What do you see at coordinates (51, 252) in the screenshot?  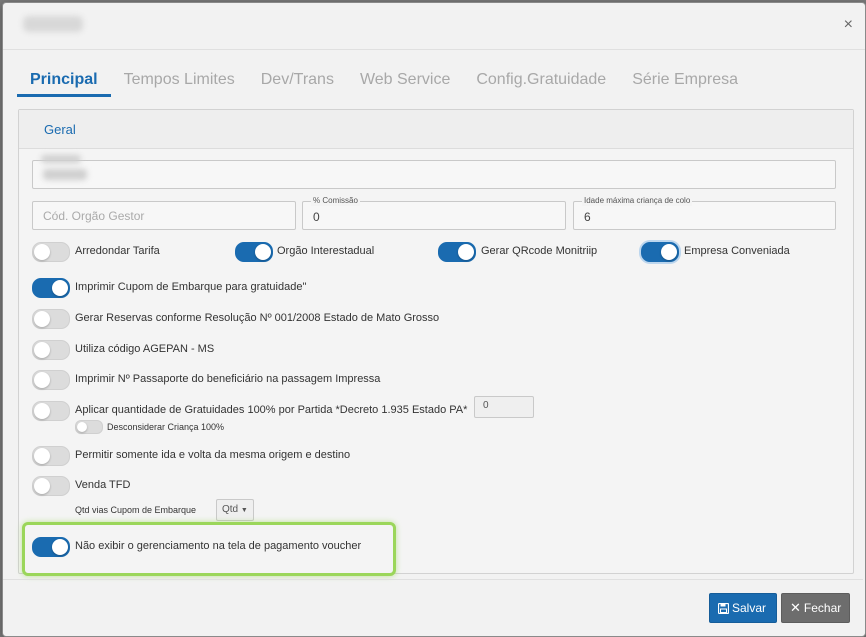 I see `arredondar-tarifa-toggle` at bounding box center [51, 252].